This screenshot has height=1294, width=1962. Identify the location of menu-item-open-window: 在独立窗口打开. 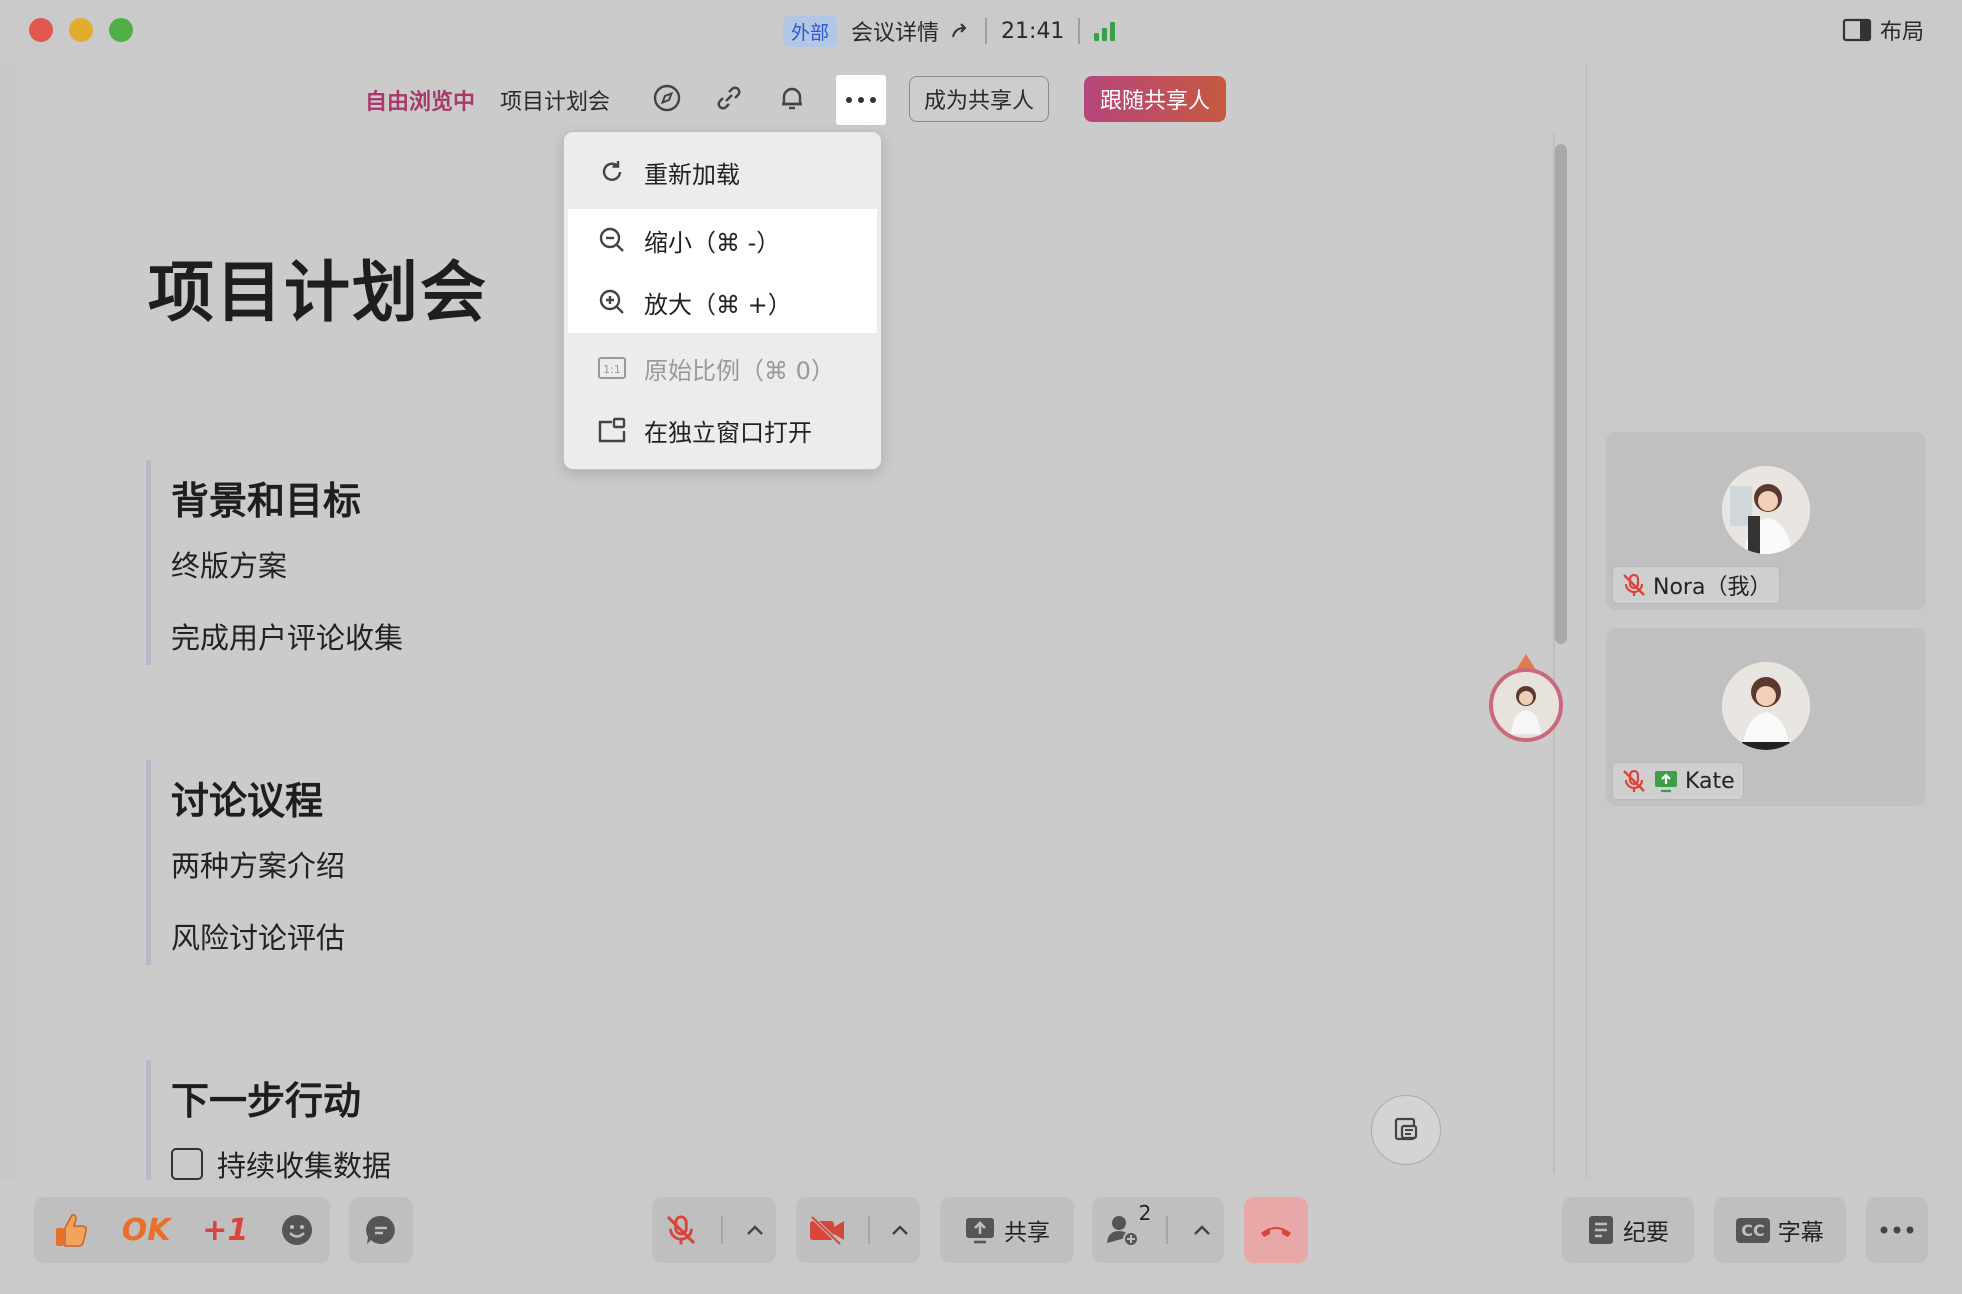
(722, 430).